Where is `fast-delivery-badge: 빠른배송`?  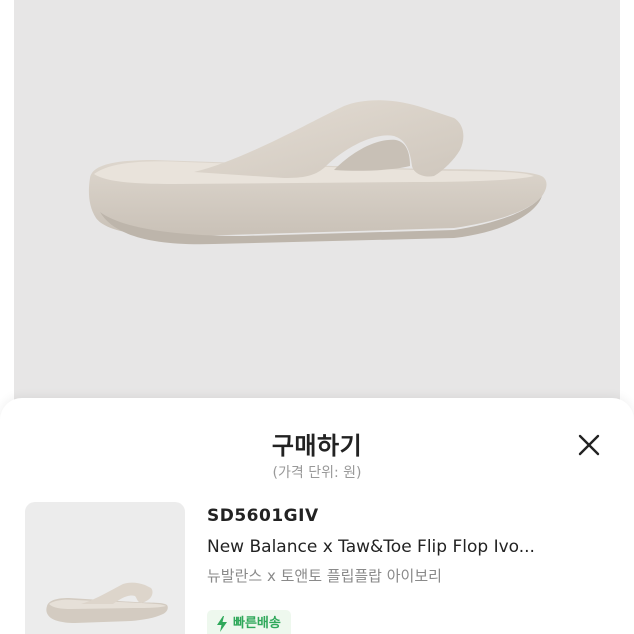 fast-delivery-badge: 빠른배송 is located at coordinates (249, 622).